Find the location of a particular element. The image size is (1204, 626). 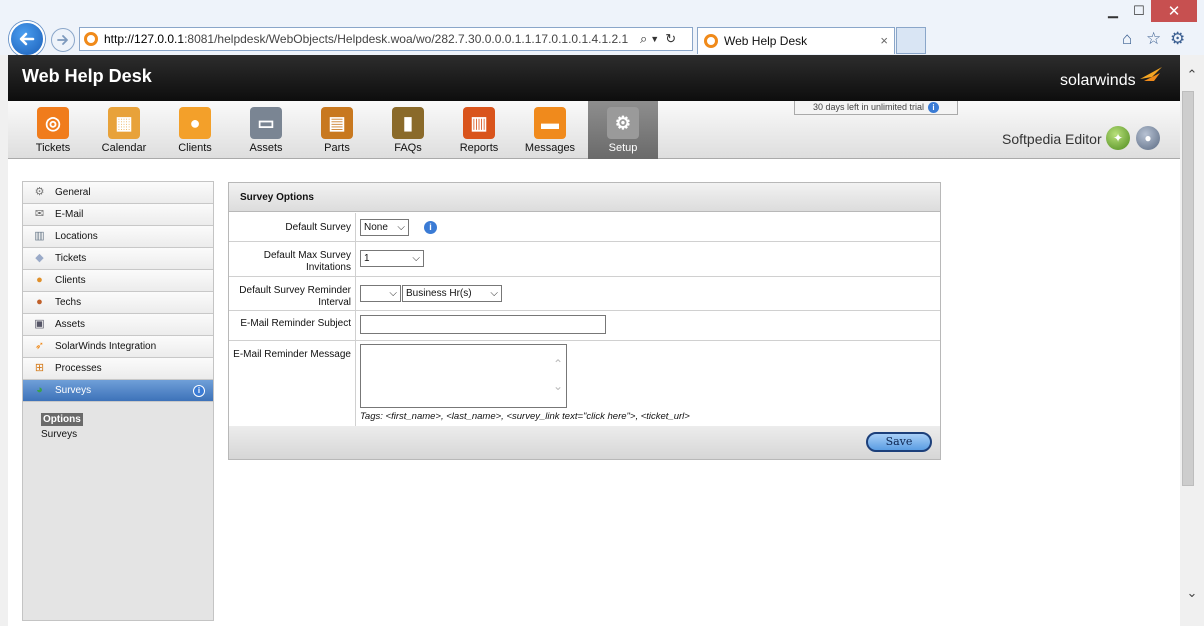

scroll-thumb is located at coordinates (1188, 288).